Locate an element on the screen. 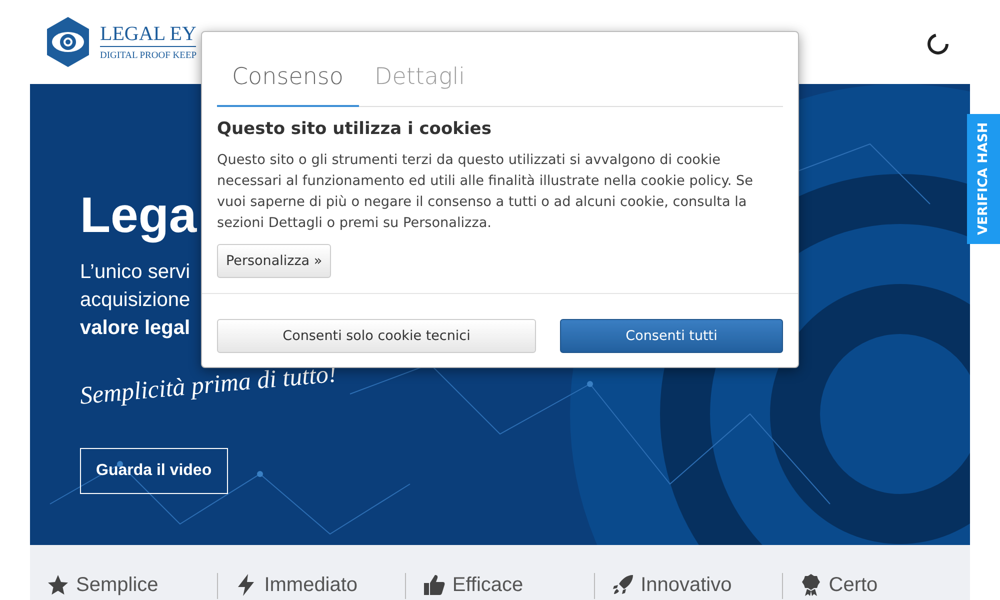 The image size is (1000, 600). feature-label: Efficace is located at coordinates (488, 585).